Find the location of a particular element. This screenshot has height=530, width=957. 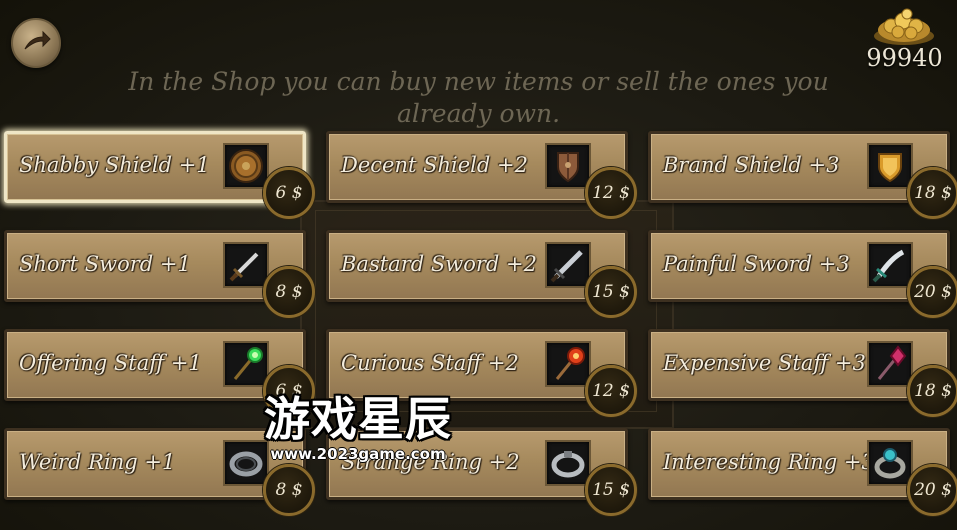

gold-shield-icon is located at coordinates (890, 166).